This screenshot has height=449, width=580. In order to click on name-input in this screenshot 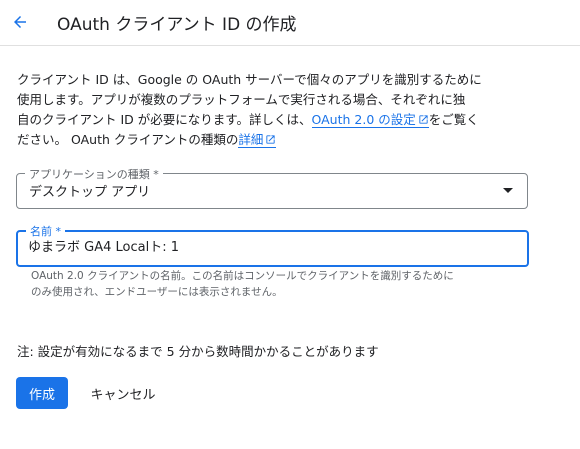, I will do `click(268, 245)`.